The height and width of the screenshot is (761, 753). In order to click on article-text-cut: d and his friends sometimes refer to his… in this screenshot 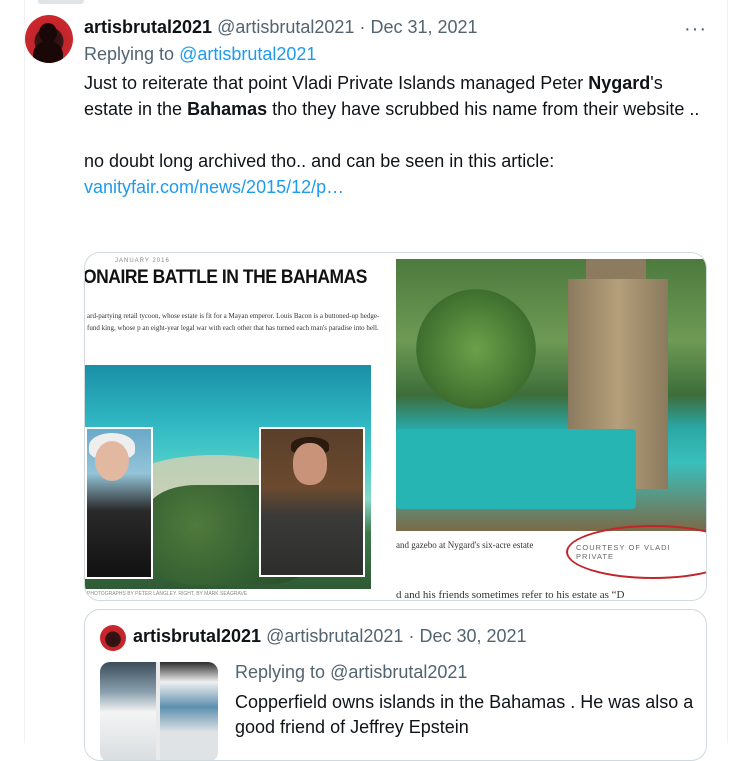, I will do `click(510, 595)`.